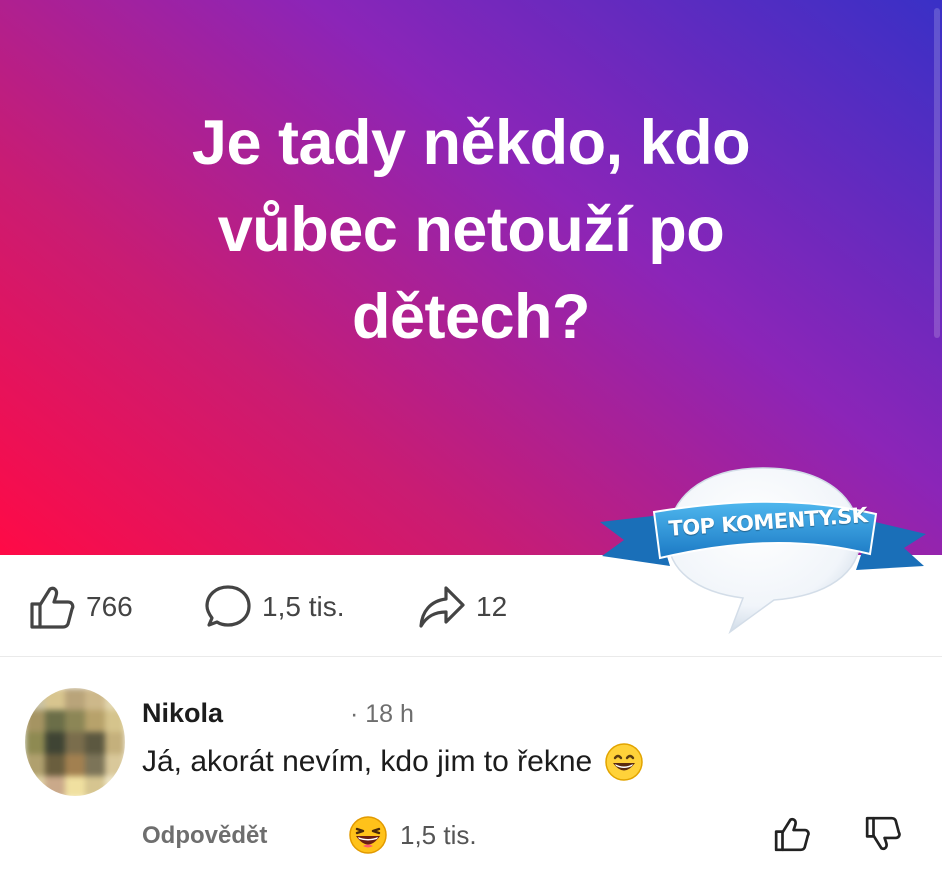  What do you see at coordinates (303, 606) in the screenshot?
I see `comment-count: 1,5 tis.` at bounding box center [303, 606].